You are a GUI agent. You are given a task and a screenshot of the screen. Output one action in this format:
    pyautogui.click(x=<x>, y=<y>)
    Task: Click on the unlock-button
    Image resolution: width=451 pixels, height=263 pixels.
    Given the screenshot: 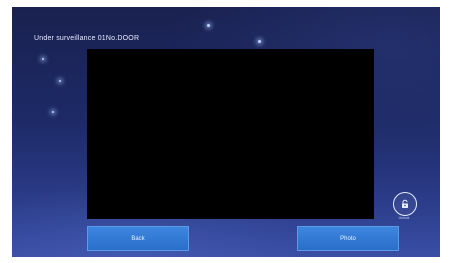 What is the action you would take?
    pyautogui.click(x=405, y=204)
    